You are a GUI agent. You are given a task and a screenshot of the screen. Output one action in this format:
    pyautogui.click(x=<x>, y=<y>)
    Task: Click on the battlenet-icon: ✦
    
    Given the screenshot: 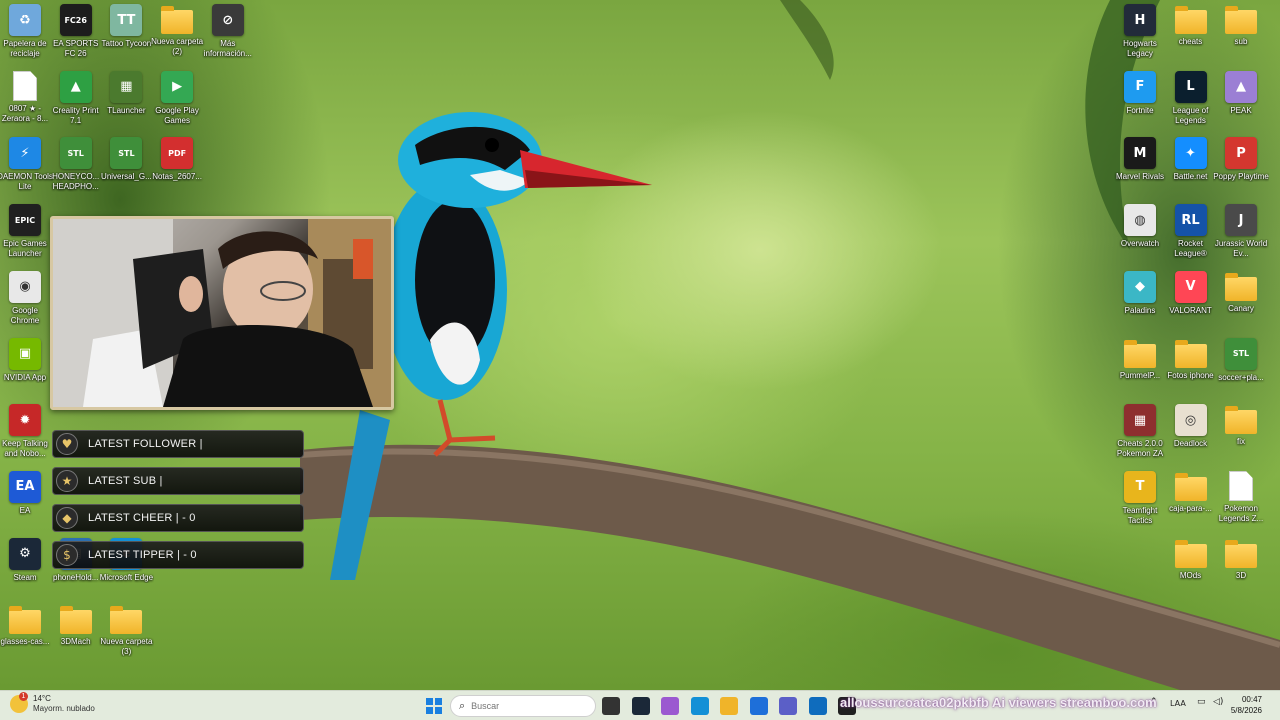 What is the action you would take?
    pyautogui.click(x=1190, y=153)
    